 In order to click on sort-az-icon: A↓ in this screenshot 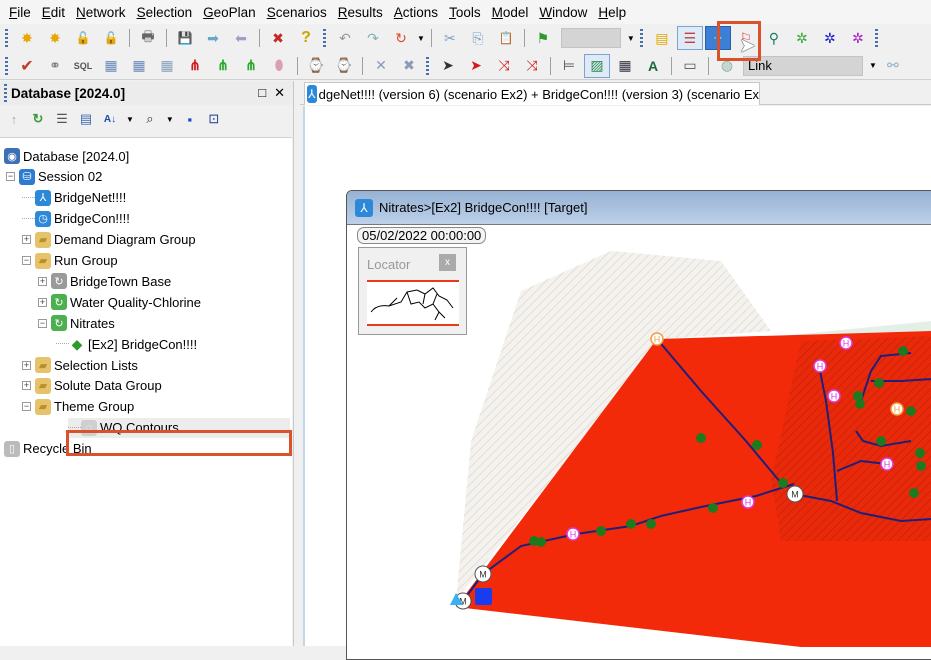, I will do `click(110, 119)`.